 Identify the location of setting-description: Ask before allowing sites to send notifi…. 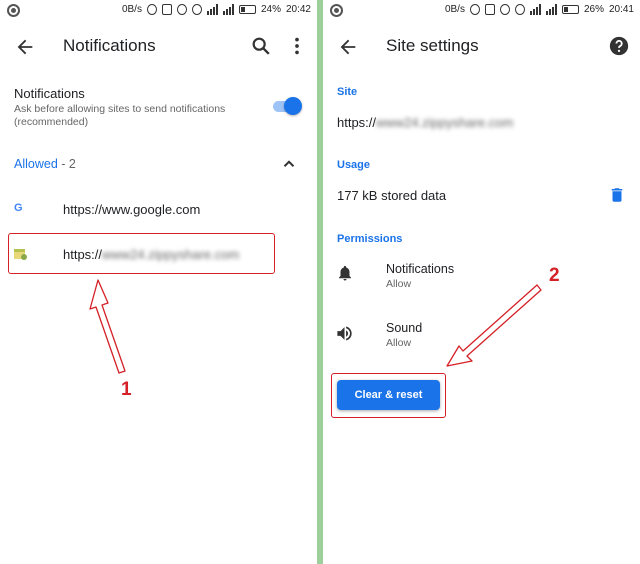
(120, 109).